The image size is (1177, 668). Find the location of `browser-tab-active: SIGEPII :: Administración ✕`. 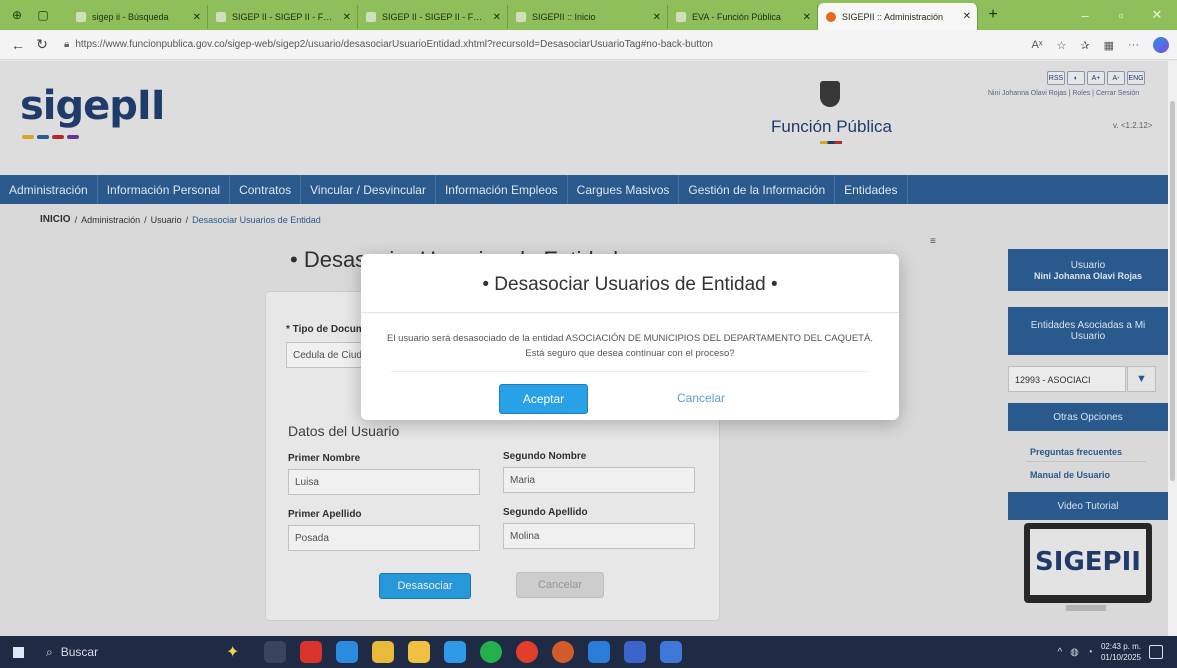

browser-tab-active: SIGEPII :: Administración ✕ is located at coordinates (898, 16).